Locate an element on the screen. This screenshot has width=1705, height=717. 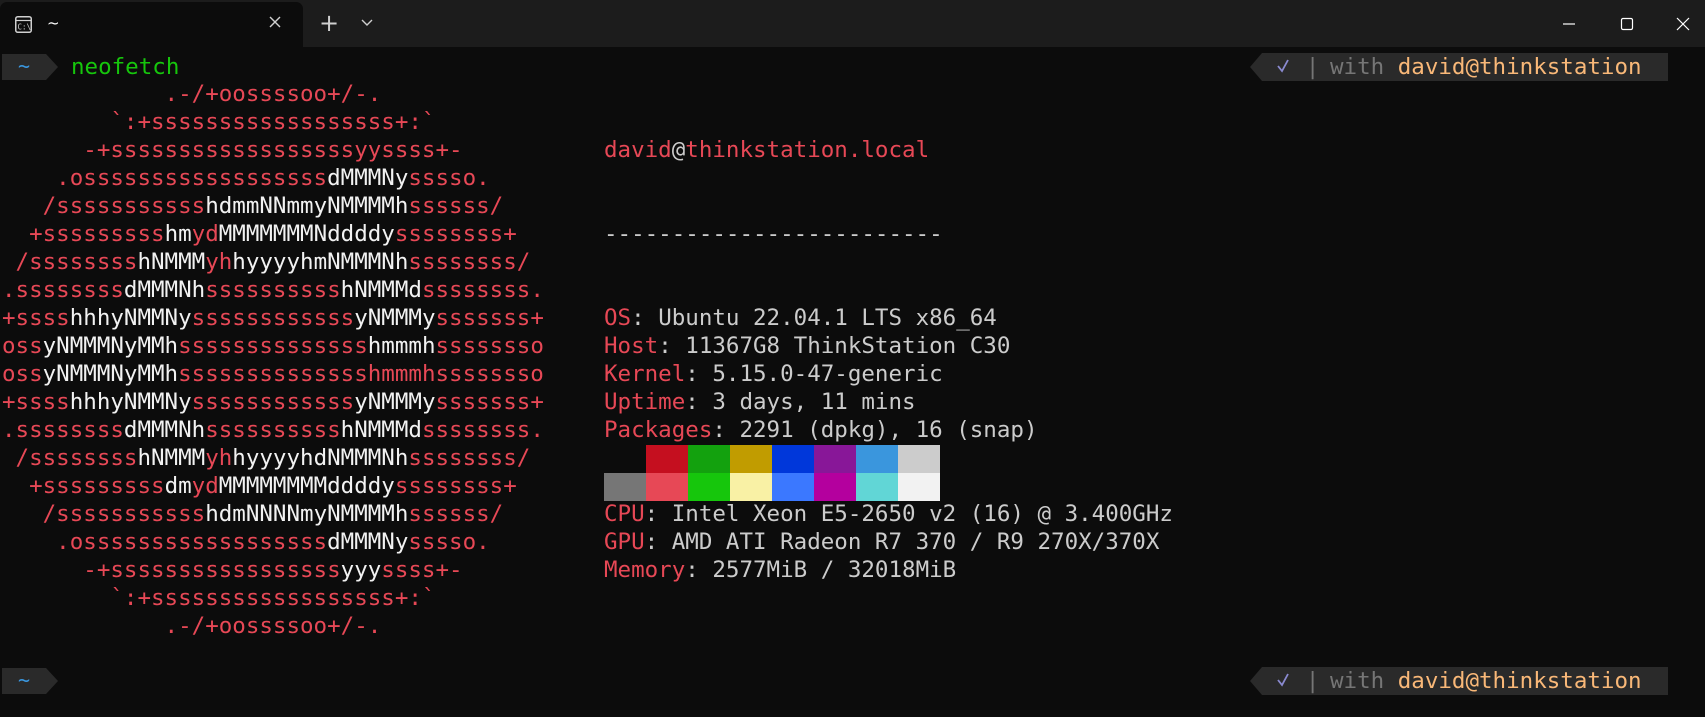
info-label: Uptime is located at coordinates (645, 402).